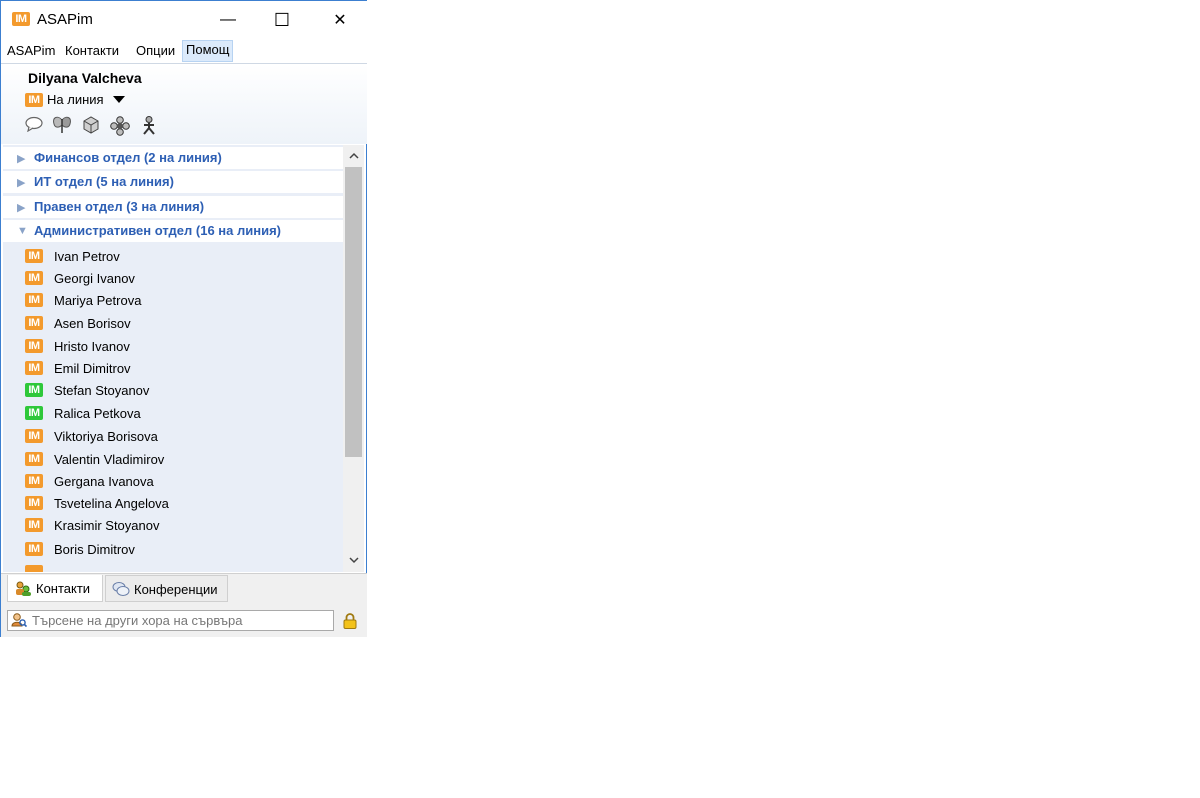  Describe the element at coordinates (155, 51) in the screenshot. I see `menu-options: Опции` at that location.